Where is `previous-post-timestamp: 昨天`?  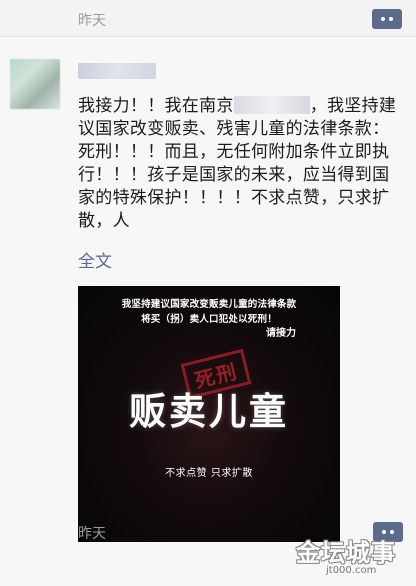
previous-post-timestamp: 昨天 is located at coordinates (92, 21).